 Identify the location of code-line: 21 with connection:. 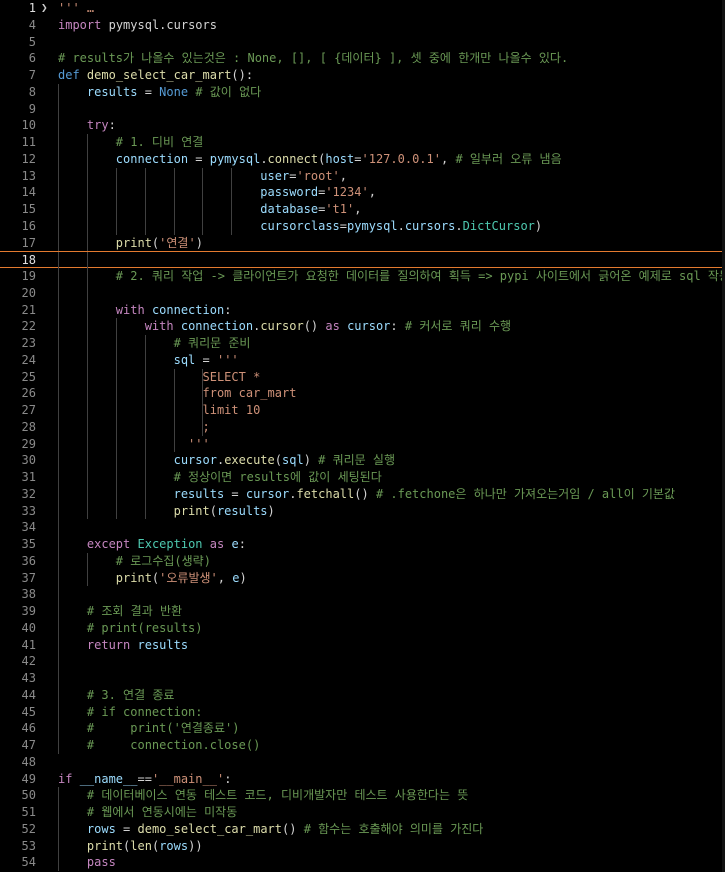
(362, 310).